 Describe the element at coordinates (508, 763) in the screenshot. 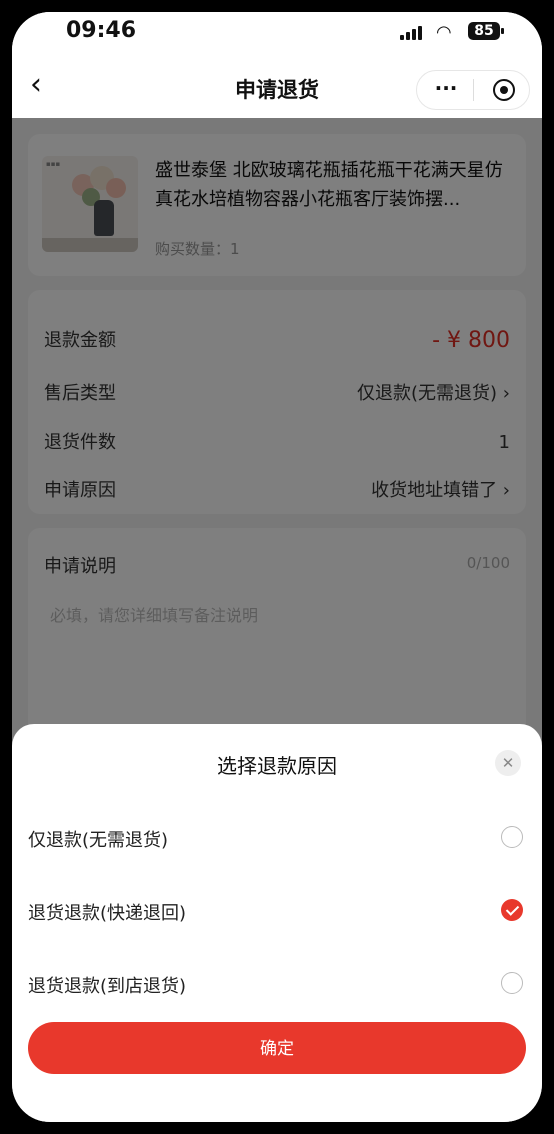

I see `close-icon: ✕` at that location.